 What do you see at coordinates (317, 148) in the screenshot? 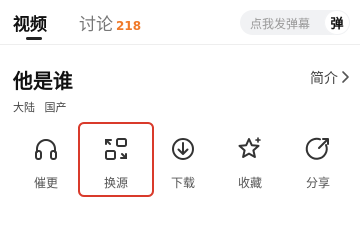
I see `share-icon` at bounding box center [317, 148].